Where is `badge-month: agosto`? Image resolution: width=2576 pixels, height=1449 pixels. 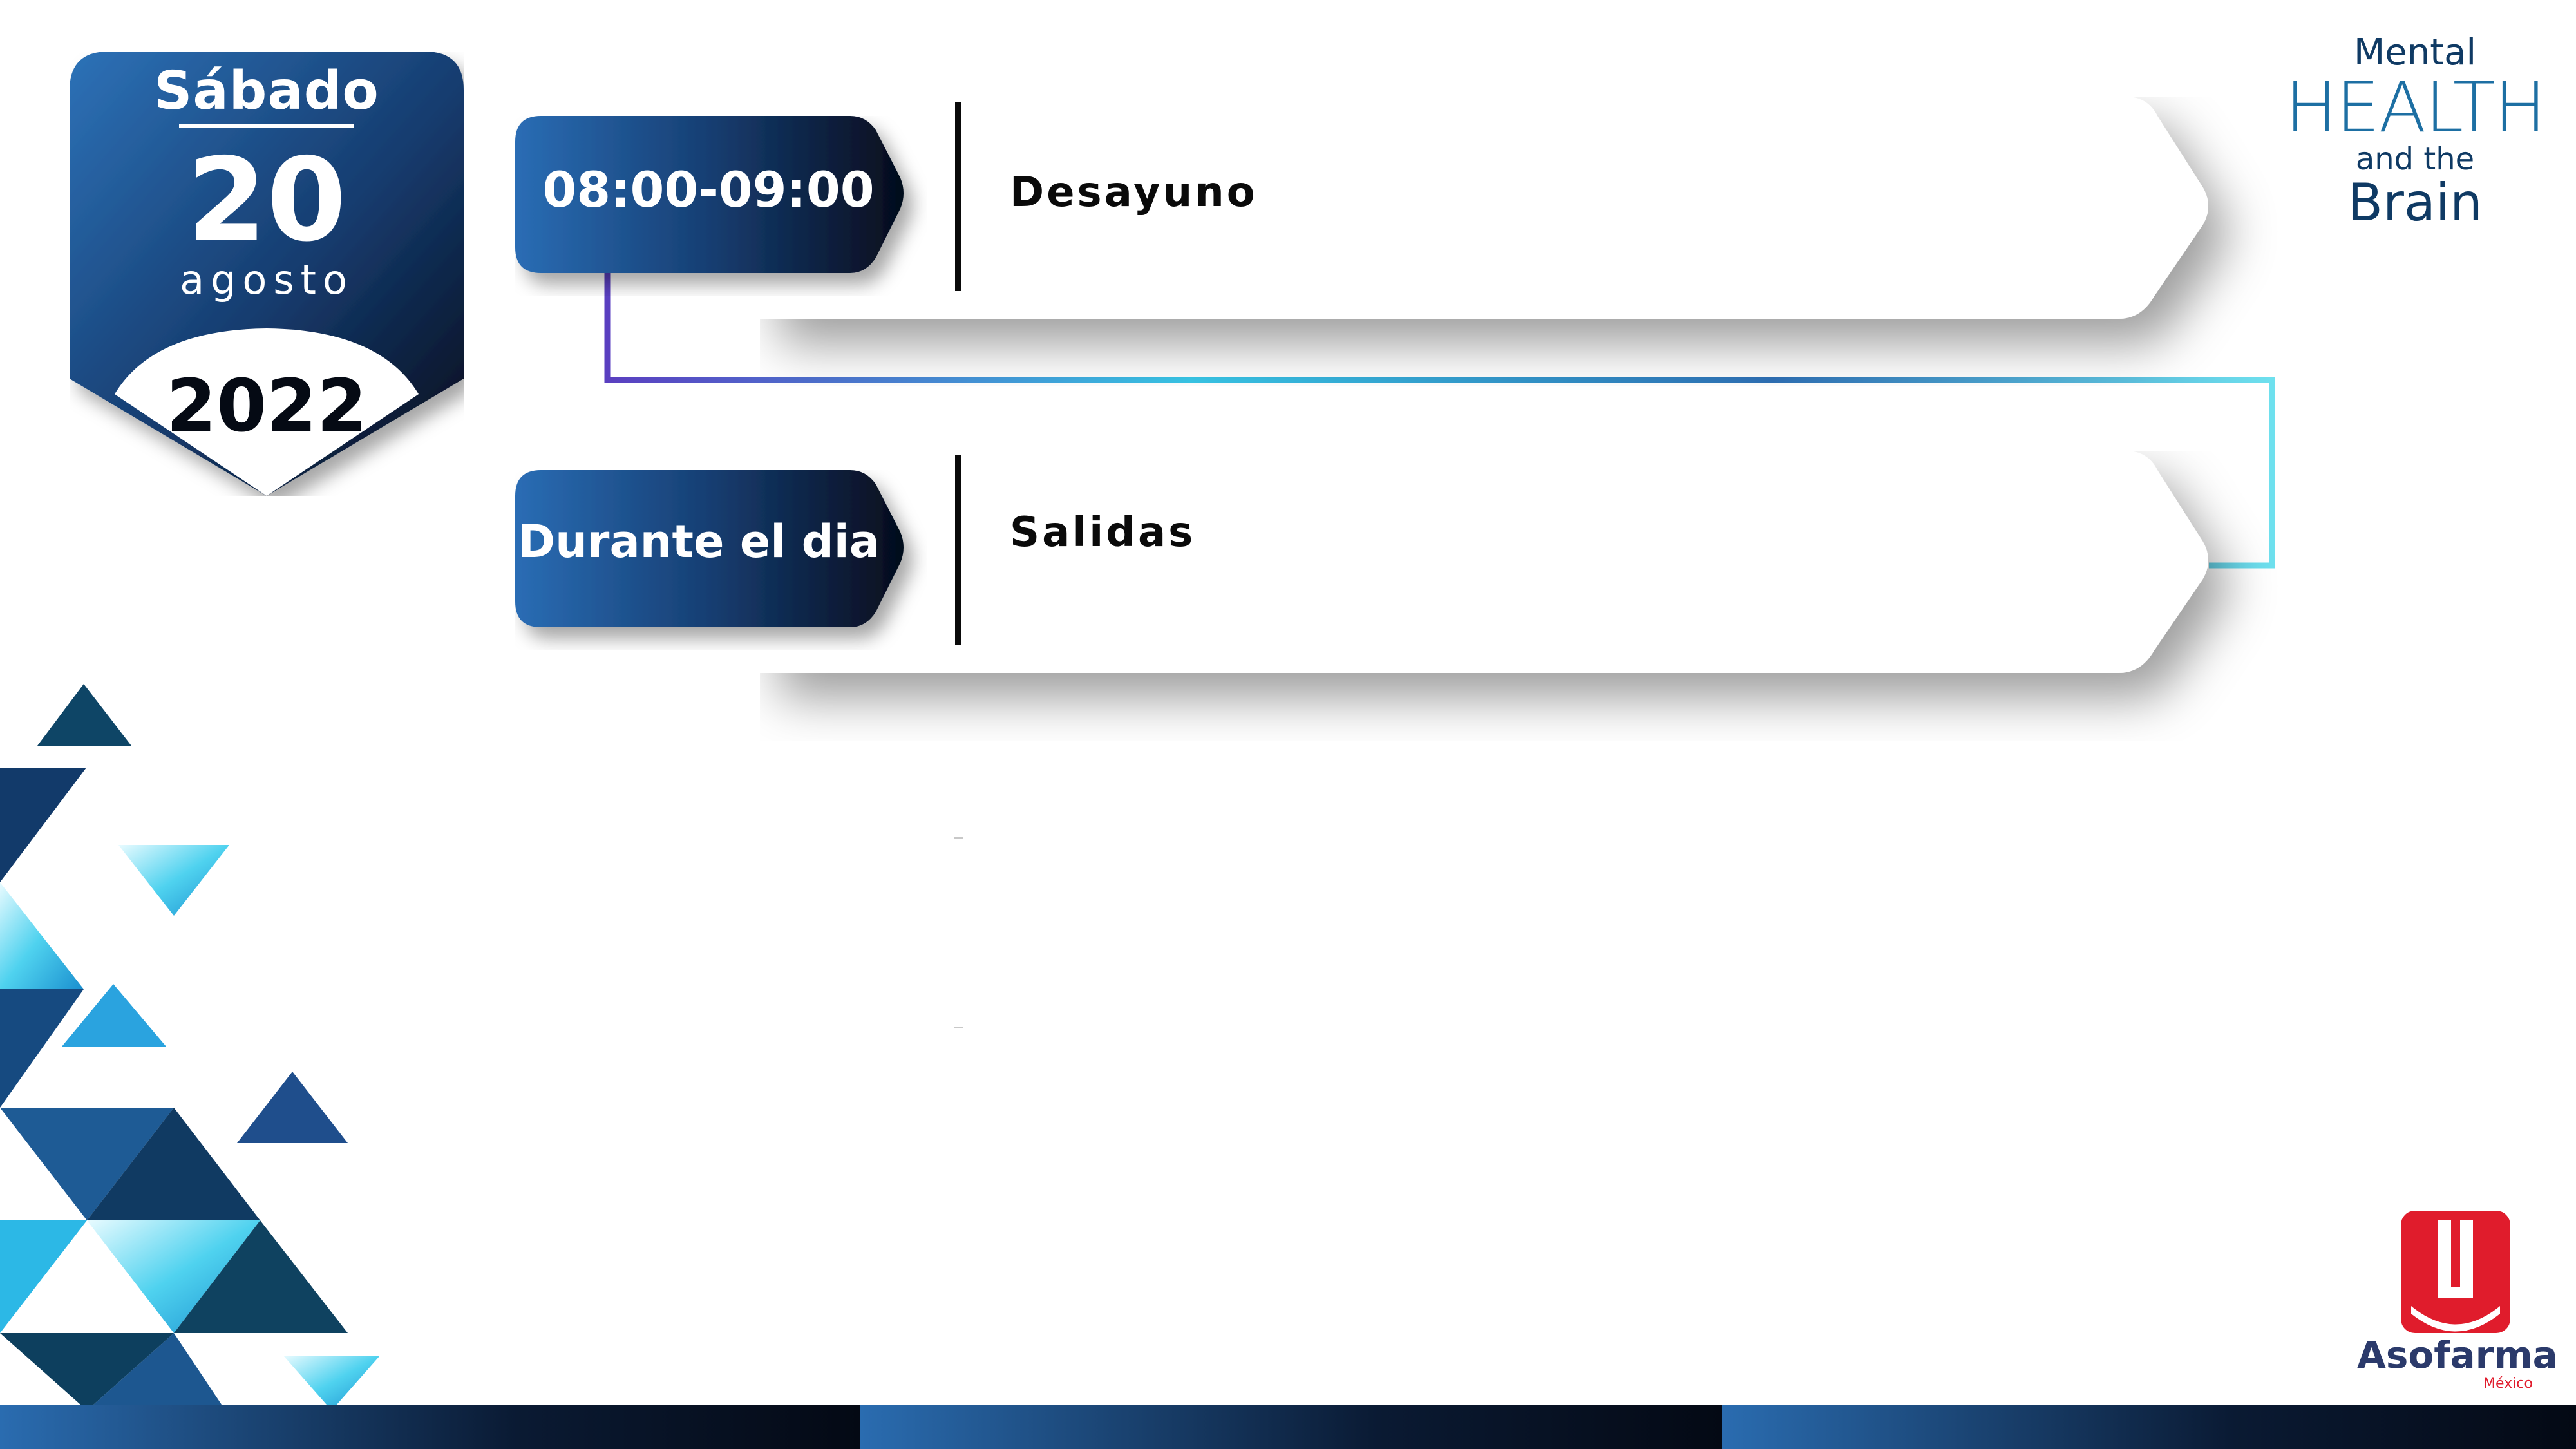 badge-month: agosto is located at coordinates (267, 279).